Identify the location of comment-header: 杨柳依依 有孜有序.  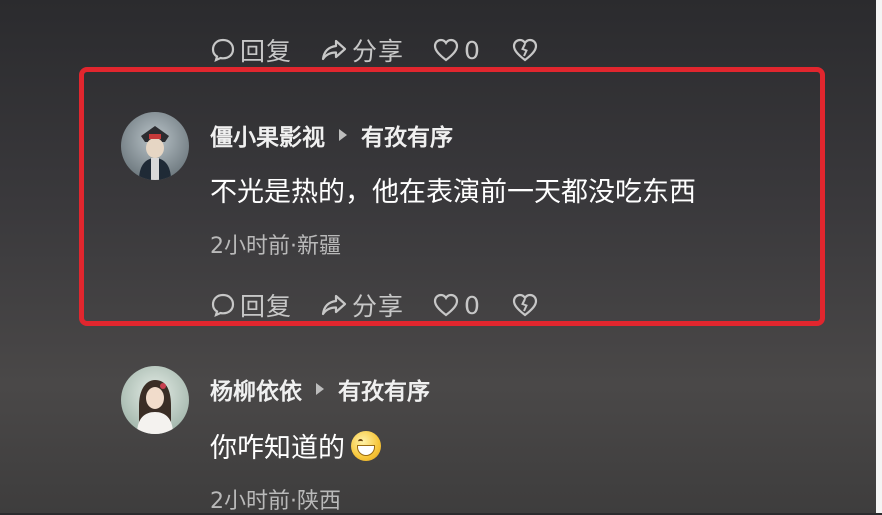
(320, 389).